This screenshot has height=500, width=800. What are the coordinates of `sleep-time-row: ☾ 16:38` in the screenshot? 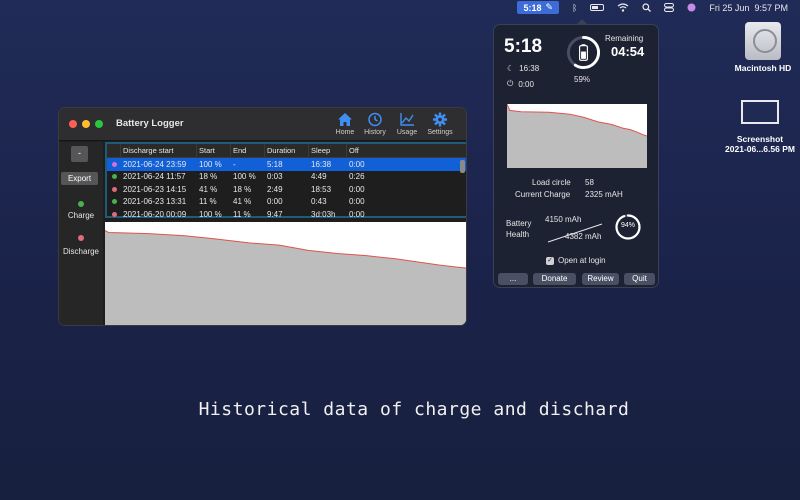 It's located at (523, 68).